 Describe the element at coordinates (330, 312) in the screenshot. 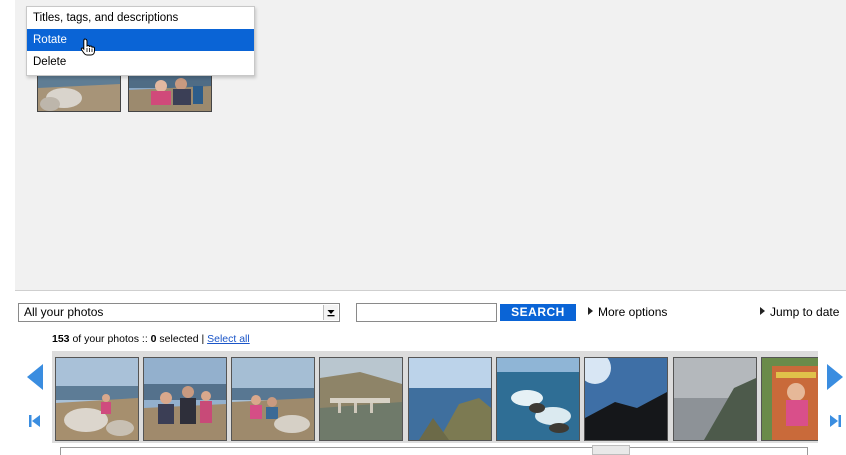

I see `chevron-down-icon` at that location.